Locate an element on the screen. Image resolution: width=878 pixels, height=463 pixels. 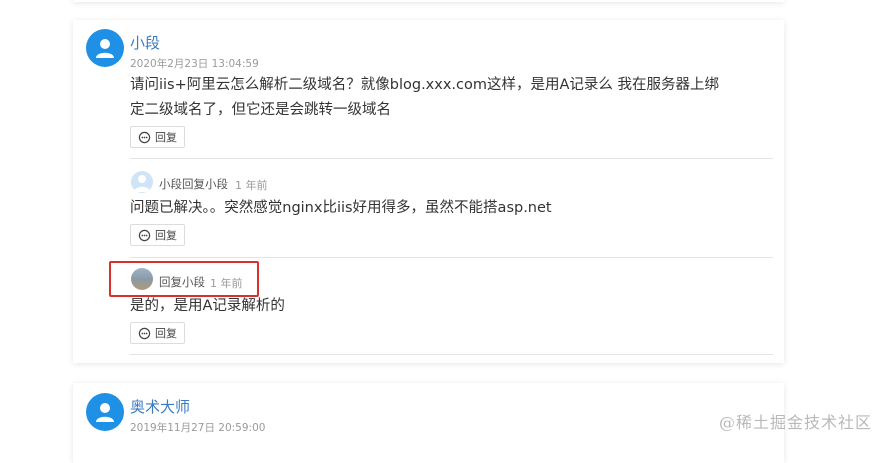
comment-author: 奥术大师 is located at coordinates (160, 406).